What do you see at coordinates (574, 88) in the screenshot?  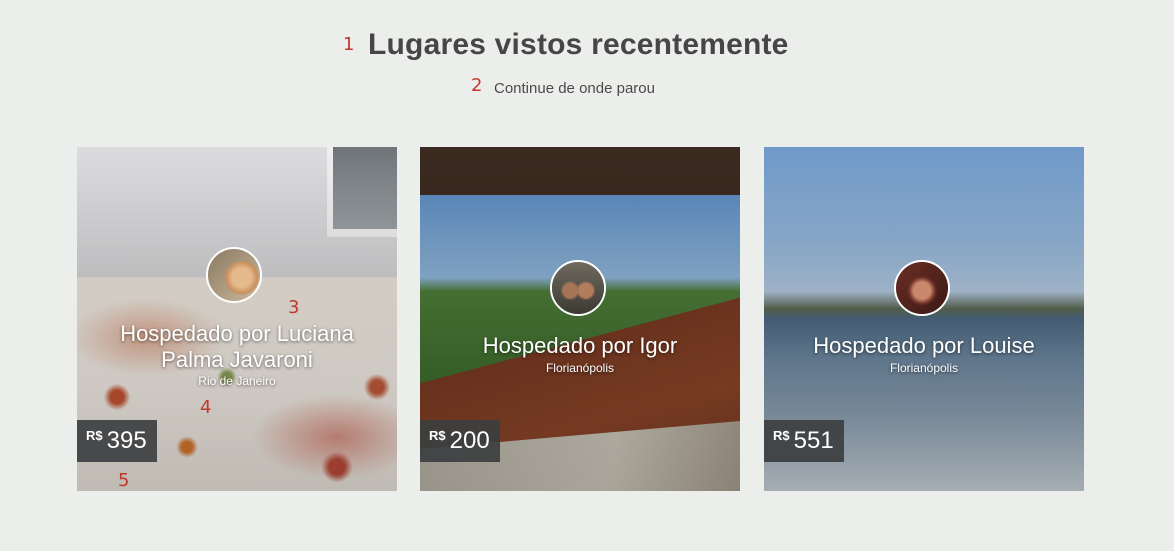 I see `section-subtitle: Continue de onde parou` at bounding box center [574, 88].